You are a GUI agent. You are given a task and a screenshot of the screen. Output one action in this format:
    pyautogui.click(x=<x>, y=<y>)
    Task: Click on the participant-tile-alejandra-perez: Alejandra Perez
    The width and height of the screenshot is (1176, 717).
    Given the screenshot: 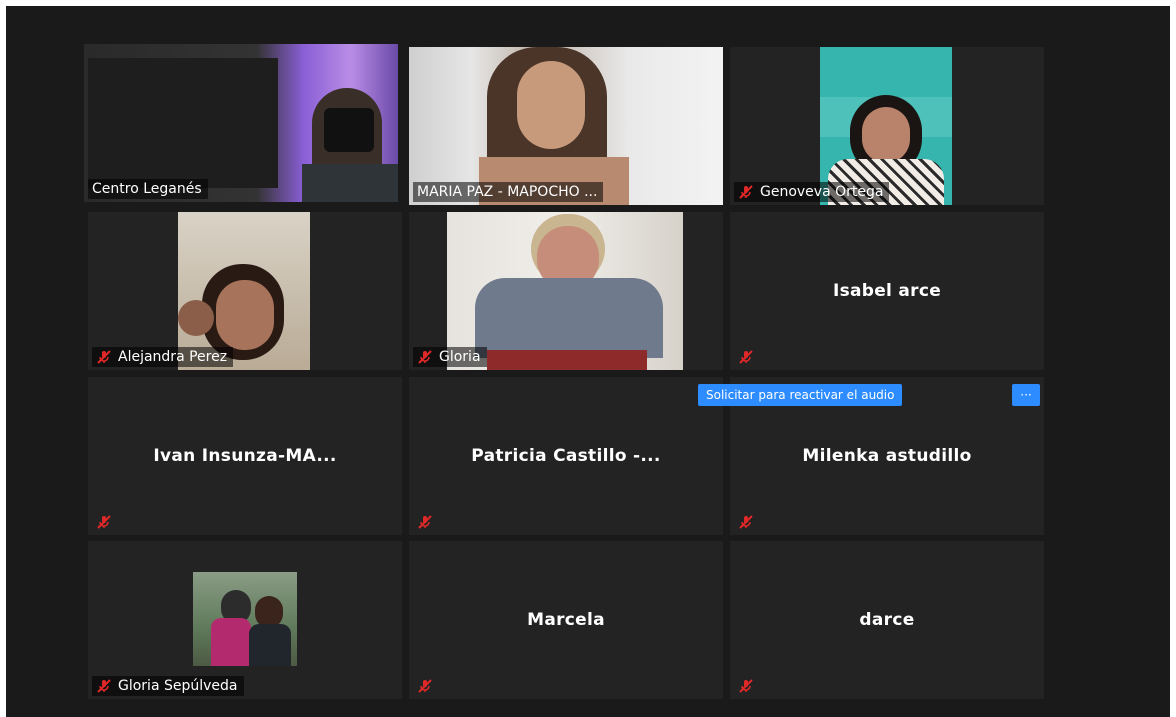 What is the action you would take?
    pyautogui.click(x=245, y=291)
    